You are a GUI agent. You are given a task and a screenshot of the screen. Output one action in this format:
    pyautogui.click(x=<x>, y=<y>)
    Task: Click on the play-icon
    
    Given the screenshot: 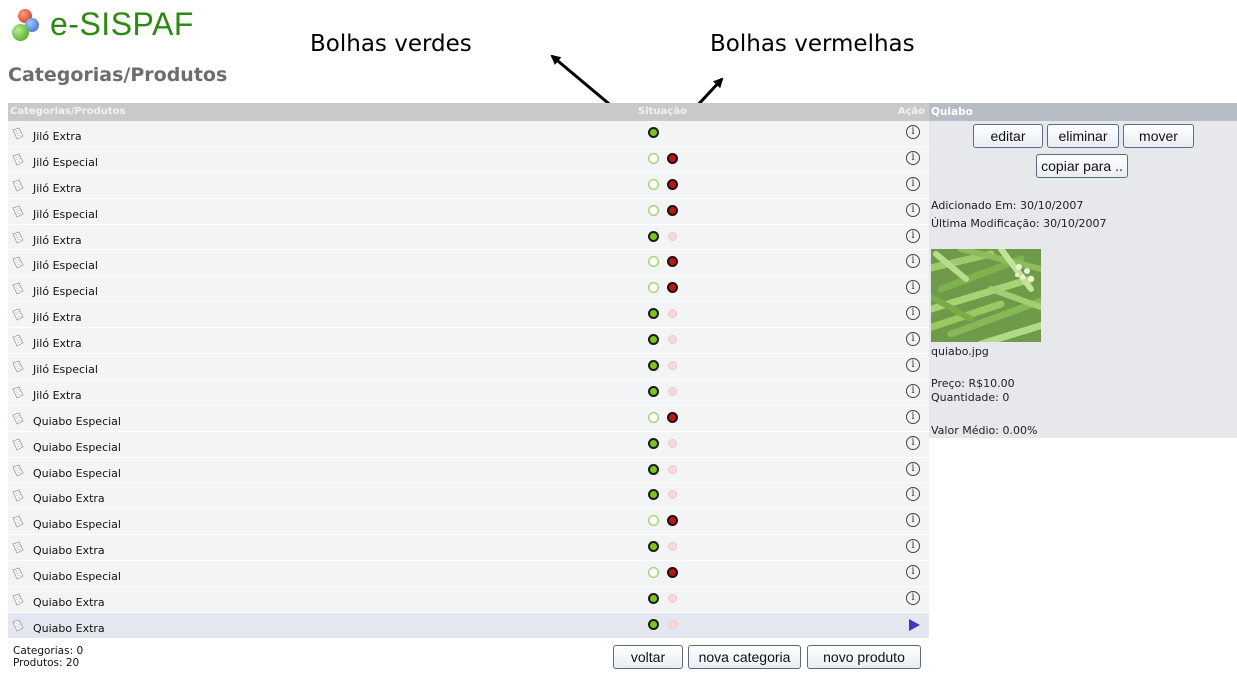 What is the action you would take?
    pyautogui.click(x=914, y=624)
    